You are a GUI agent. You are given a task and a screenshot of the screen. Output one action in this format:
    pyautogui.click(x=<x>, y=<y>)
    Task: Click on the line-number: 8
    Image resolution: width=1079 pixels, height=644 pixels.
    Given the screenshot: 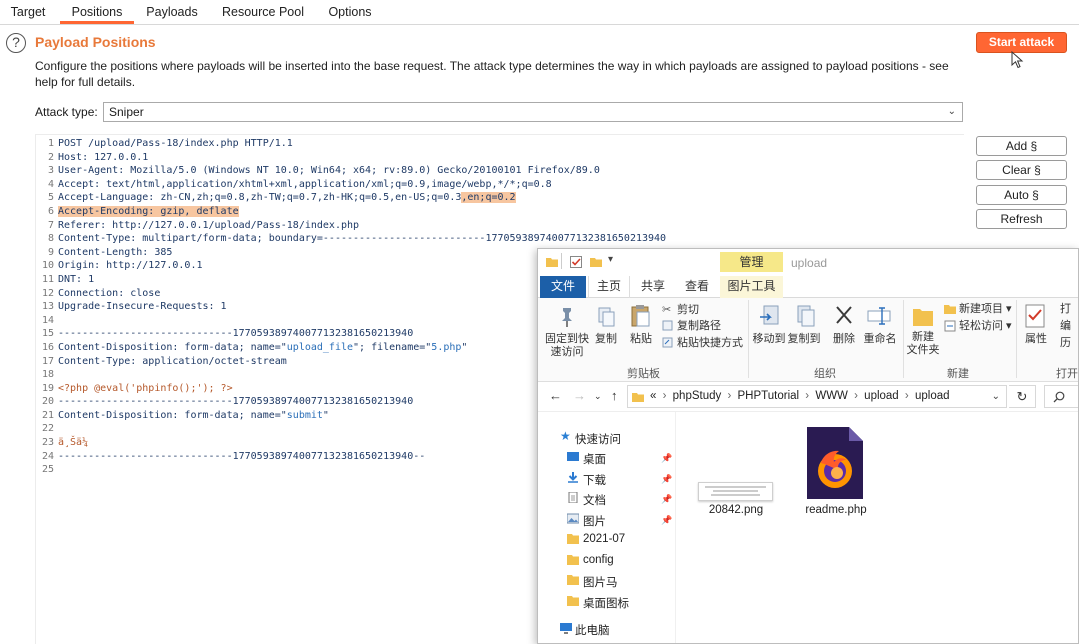 What is the action you would take?
    pyautogui.click(x=50, y=239)
    